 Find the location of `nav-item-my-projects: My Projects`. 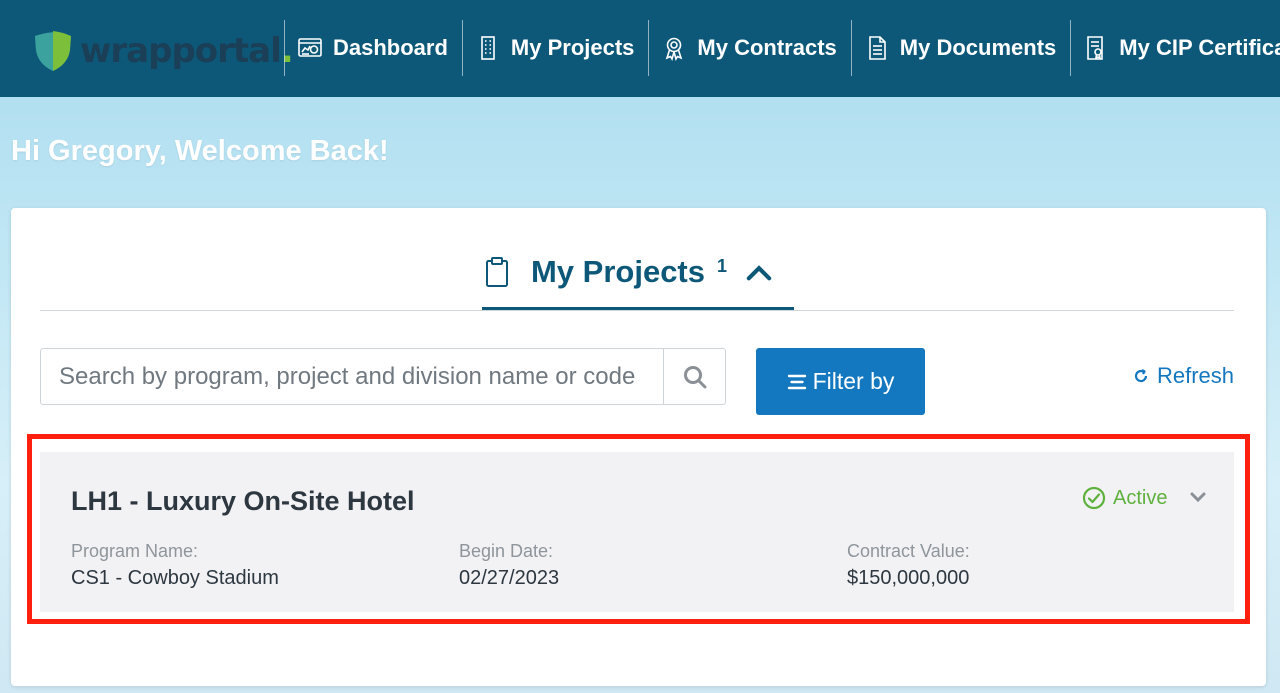

nav-item-my-projects: My Projects is located at coordinates (555, 48).